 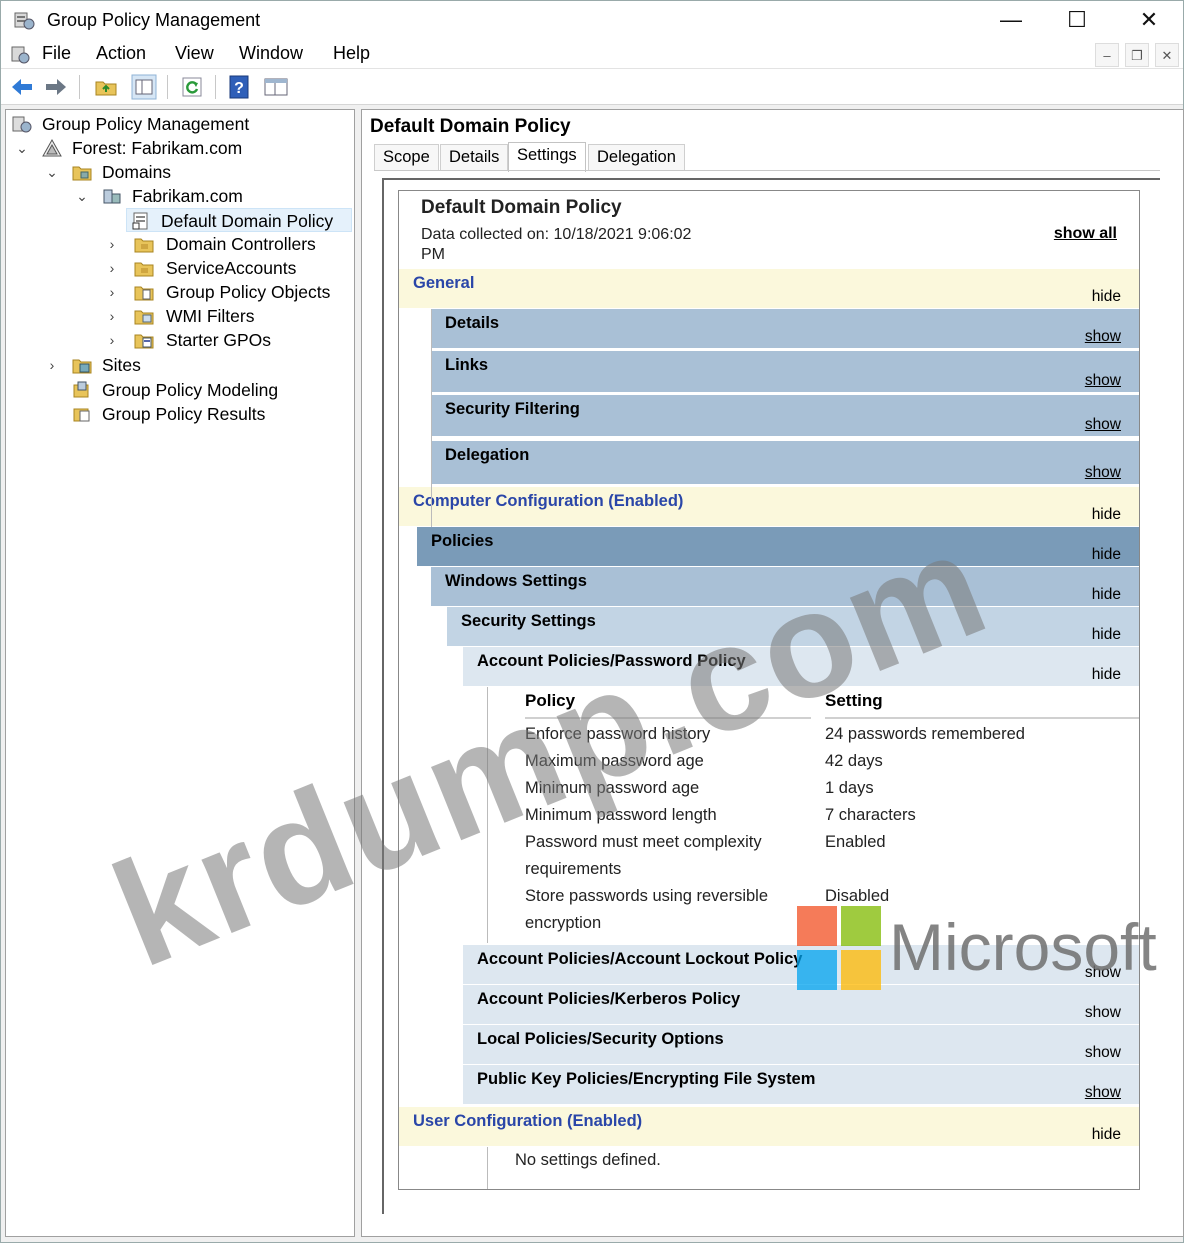 What do you see at coordinates (1107, 55) in the screenshot?
I see `mdi-minimize-button: –` at bounding box center [1107, 55].